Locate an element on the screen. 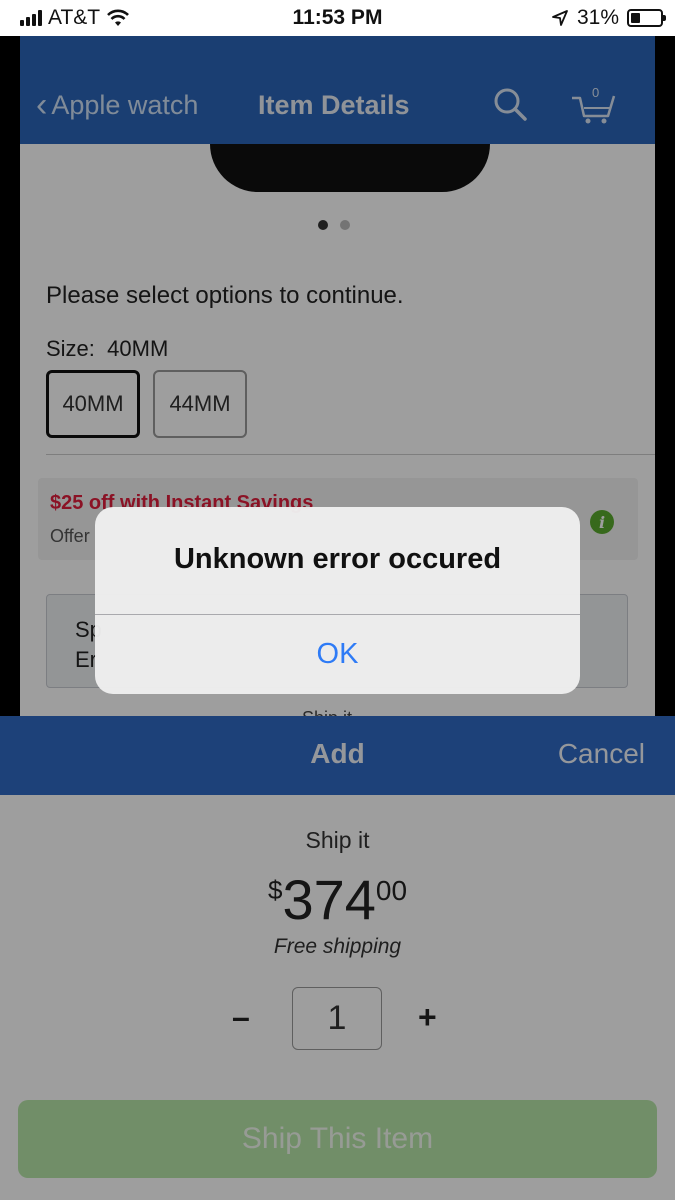 The image size is (675, 1200). status-right: 31% is located at coordinates (608, 18).